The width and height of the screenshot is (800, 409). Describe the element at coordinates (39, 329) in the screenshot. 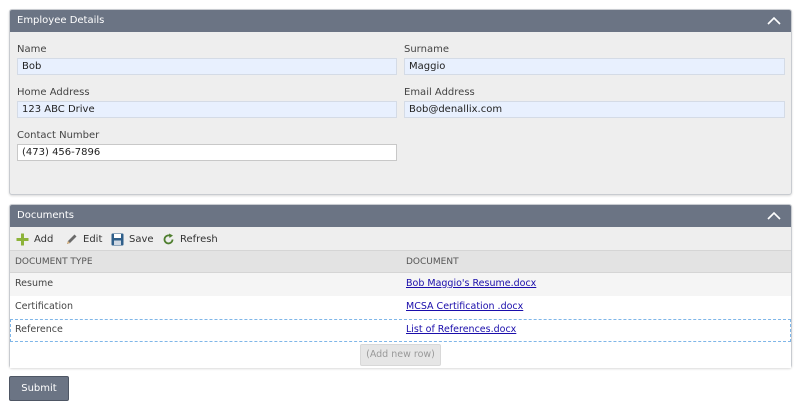

I see `document-type-cell: Reference` at that location.